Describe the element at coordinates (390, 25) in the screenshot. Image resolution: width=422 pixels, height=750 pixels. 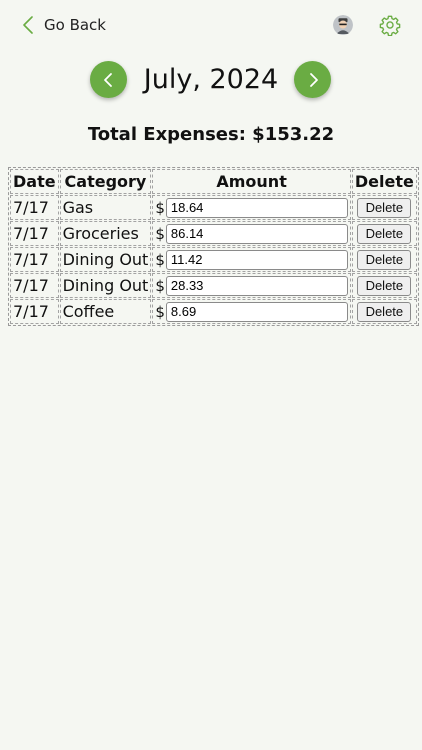
I see `gear-icon` at that location.